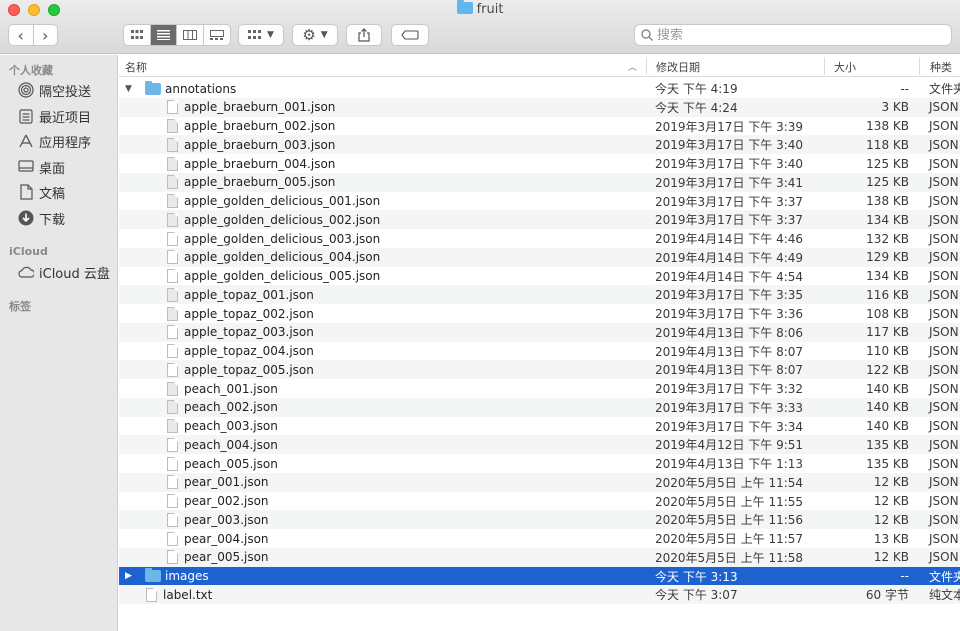 The height and width of the screenshot is (631, 960). What do you see at coordinates (729, 482) in the screenshot?
I see `modified-date: 2020年5月5日 上午 11:54` at bounding box center [729, 482].